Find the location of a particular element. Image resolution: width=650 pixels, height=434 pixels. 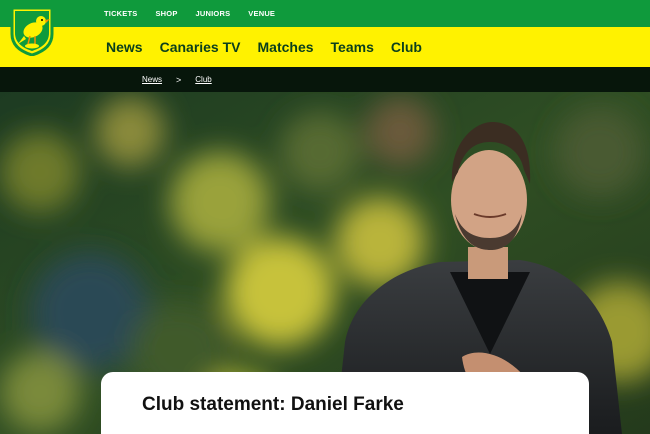

breadcrumb: News > Club is located at coordinates (177, 79).